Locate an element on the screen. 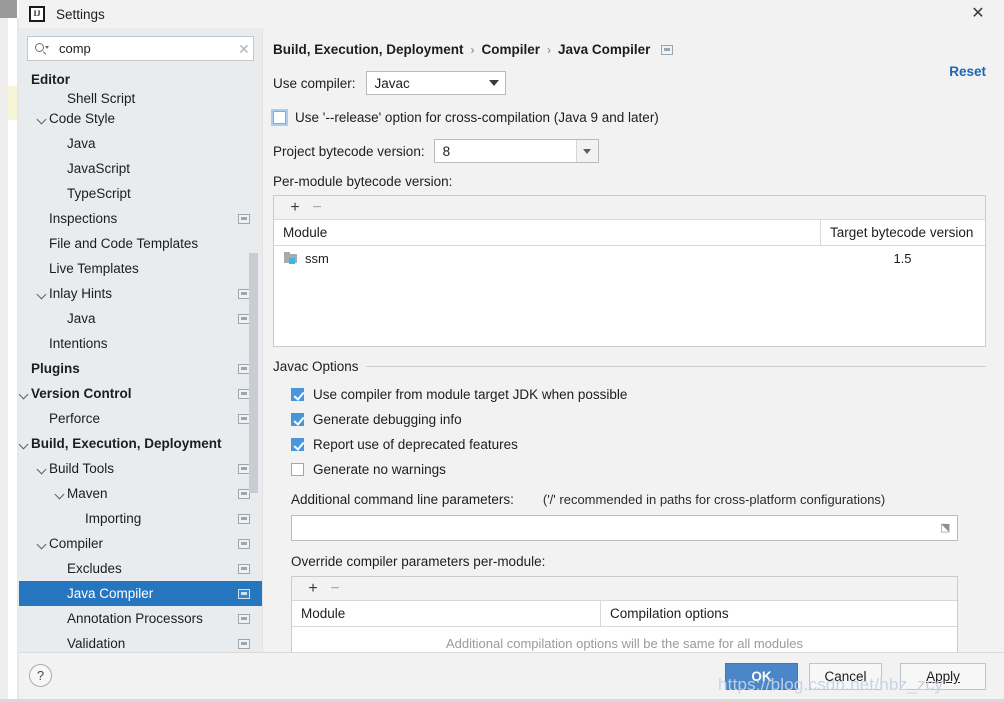  sidebar-item-label: Maven is located at coordinates (87, 493).